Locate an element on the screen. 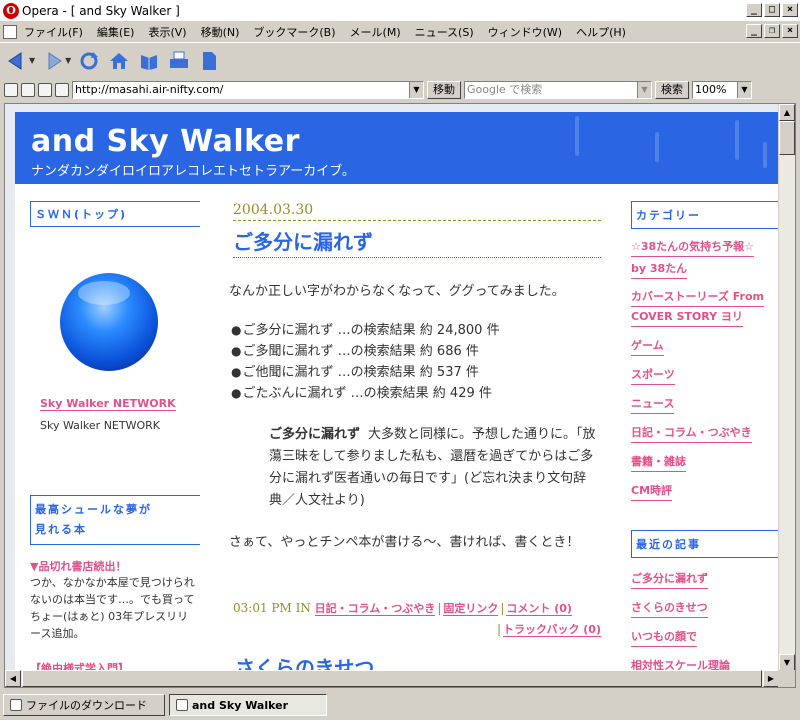 Image resolution: width=800 pixels, height=720 pixels. page-tab-bar: ファイルのダウンロード and Sky Walker is located at coordinates (400, 705).